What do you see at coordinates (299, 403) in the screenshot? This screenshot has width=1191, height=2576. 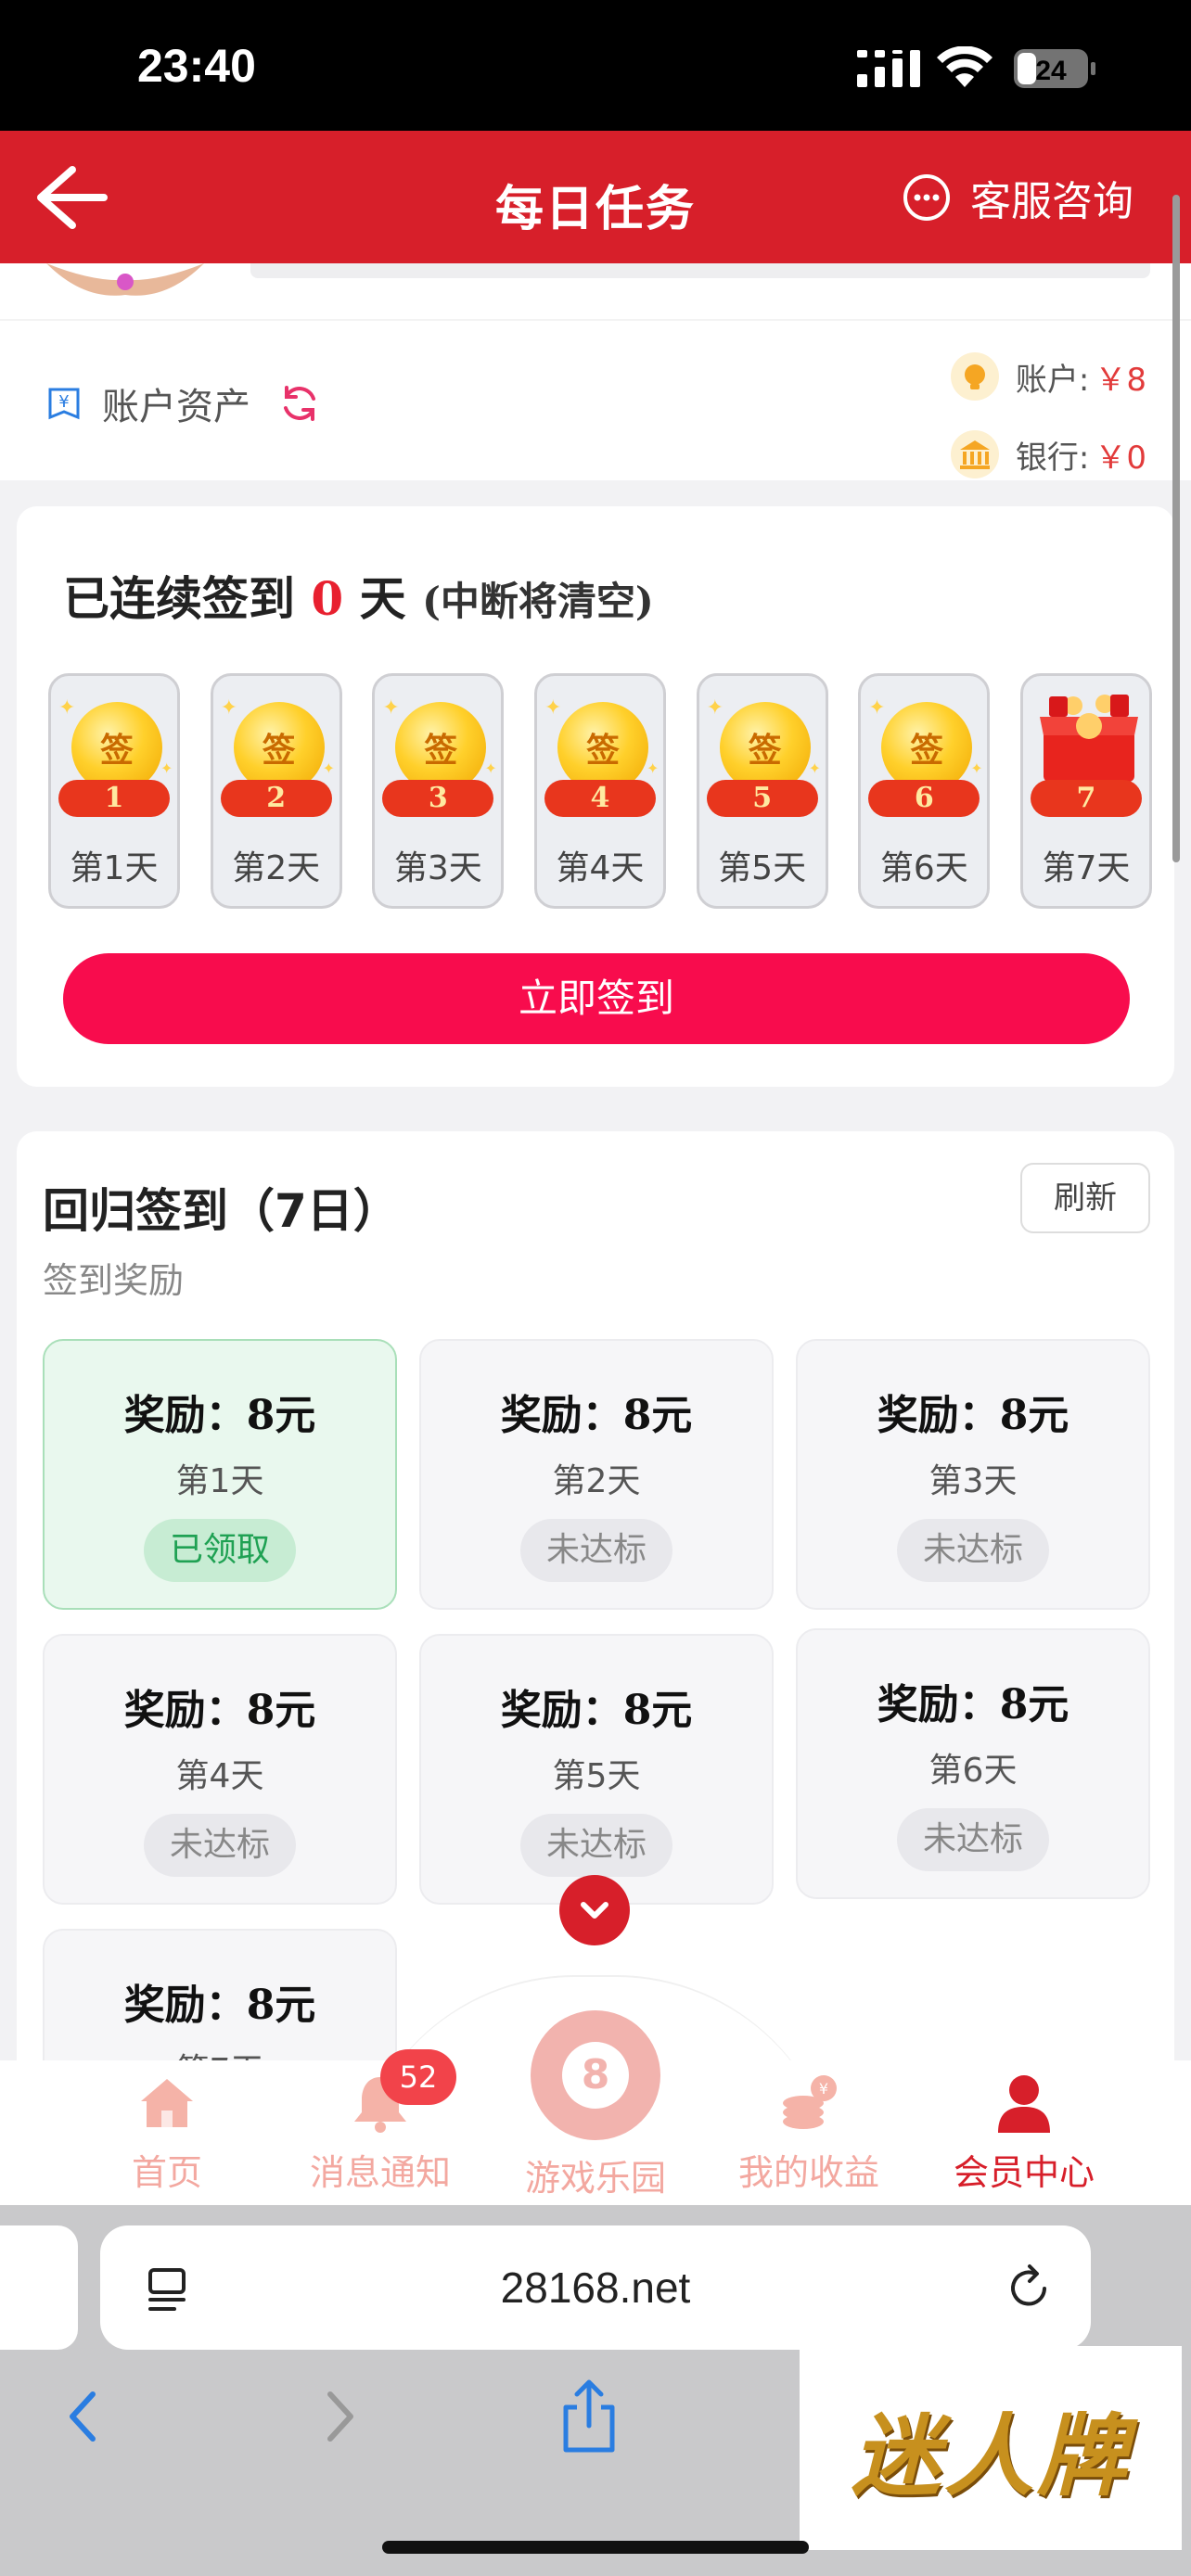 I see `refresh-icon` at bounding box center [299, 403].